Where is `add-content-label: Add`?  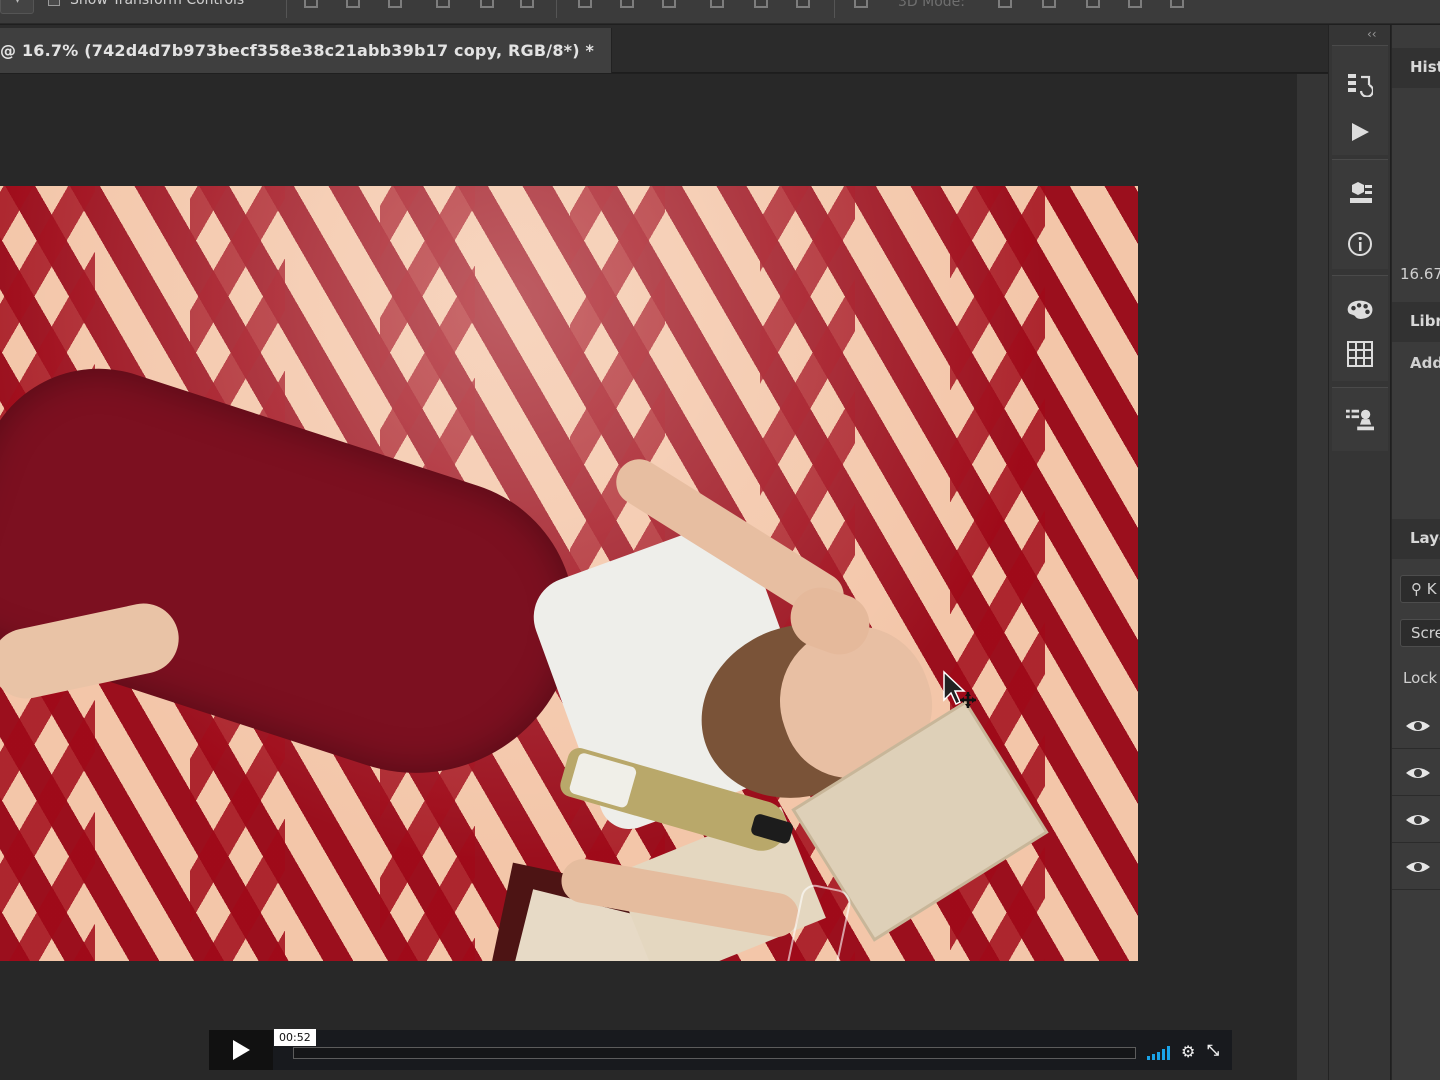 add-content-label: Add is located at coordinates (1425, 363).